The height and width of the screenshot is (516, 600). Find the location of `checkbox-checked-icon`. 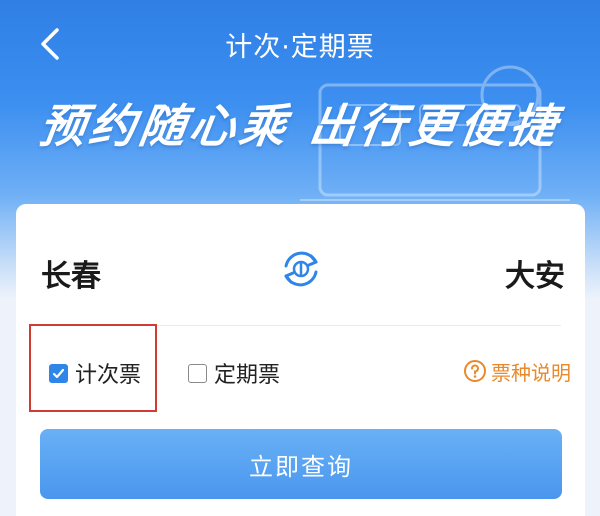

checkbox-checked-icon is located at coordinates (58, 373).